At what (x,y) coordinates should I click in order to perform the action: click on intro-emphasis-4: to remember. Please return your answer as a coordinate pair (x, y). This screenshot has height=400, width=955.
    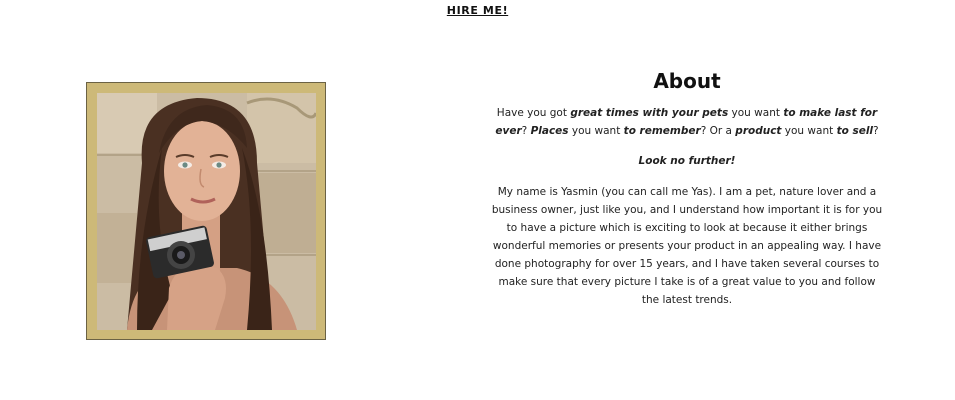
    Looking at the image, I should click on (662, 131).